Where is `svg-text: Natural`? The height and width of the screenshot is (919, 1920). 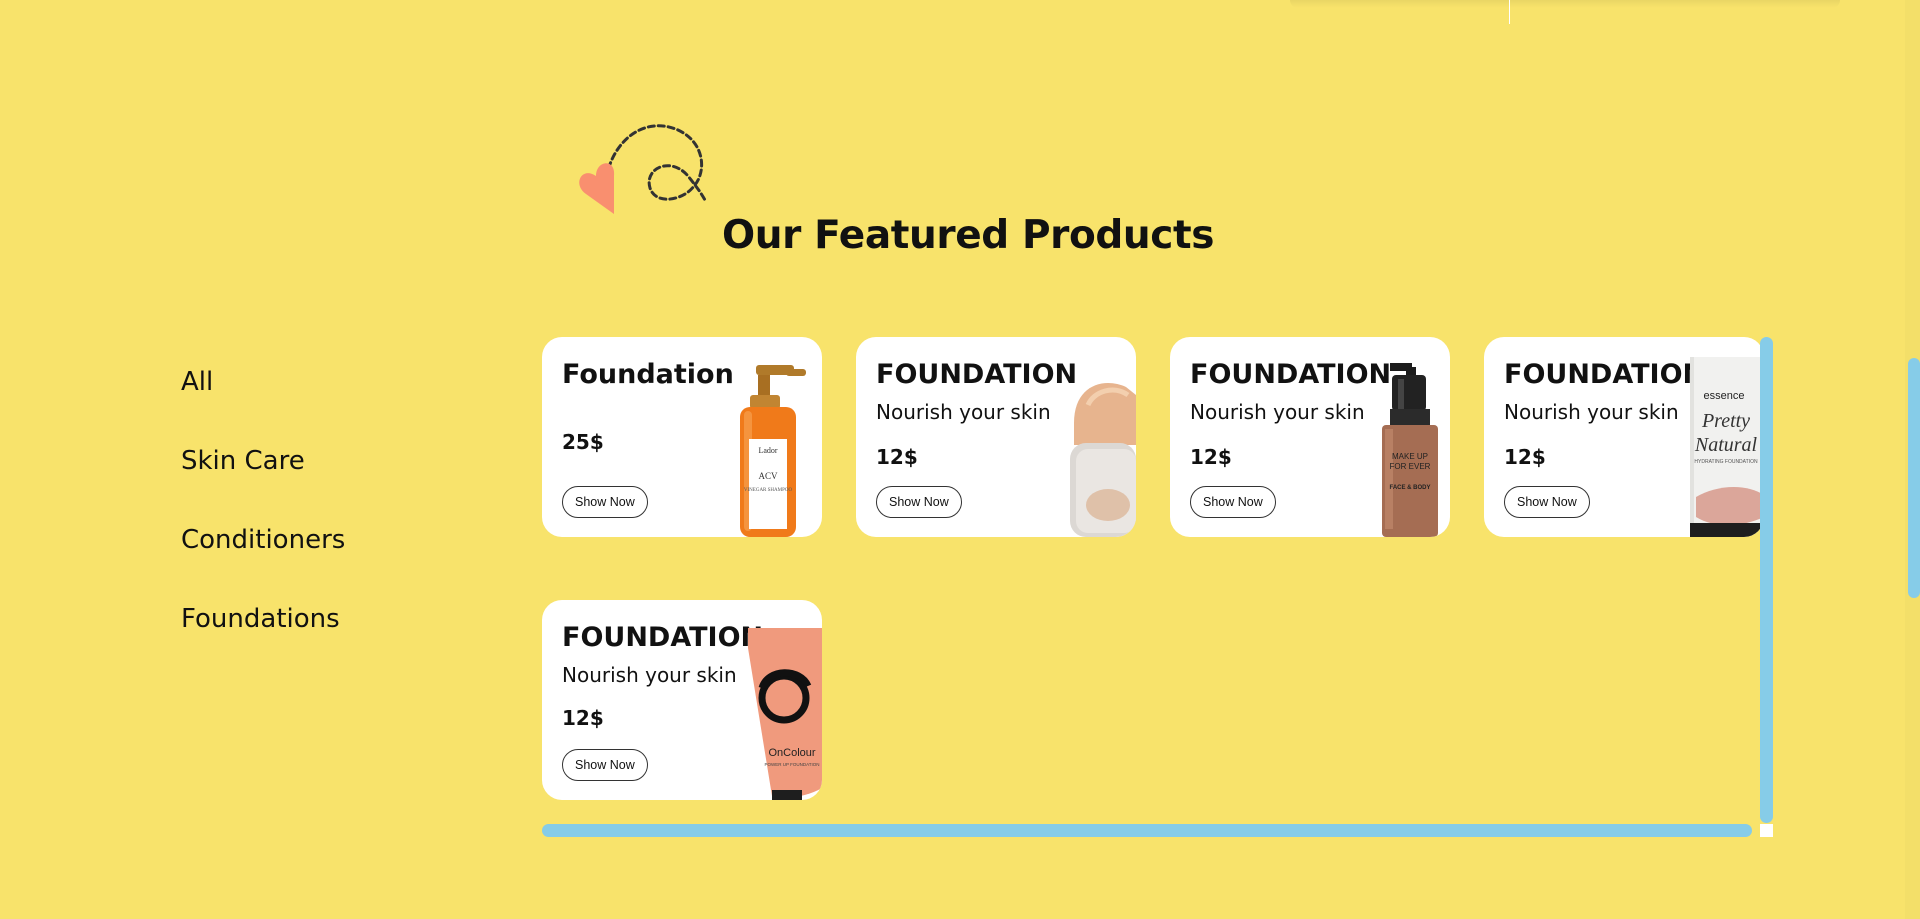 svg-text: Natural is located at coordinates (1726, 445).